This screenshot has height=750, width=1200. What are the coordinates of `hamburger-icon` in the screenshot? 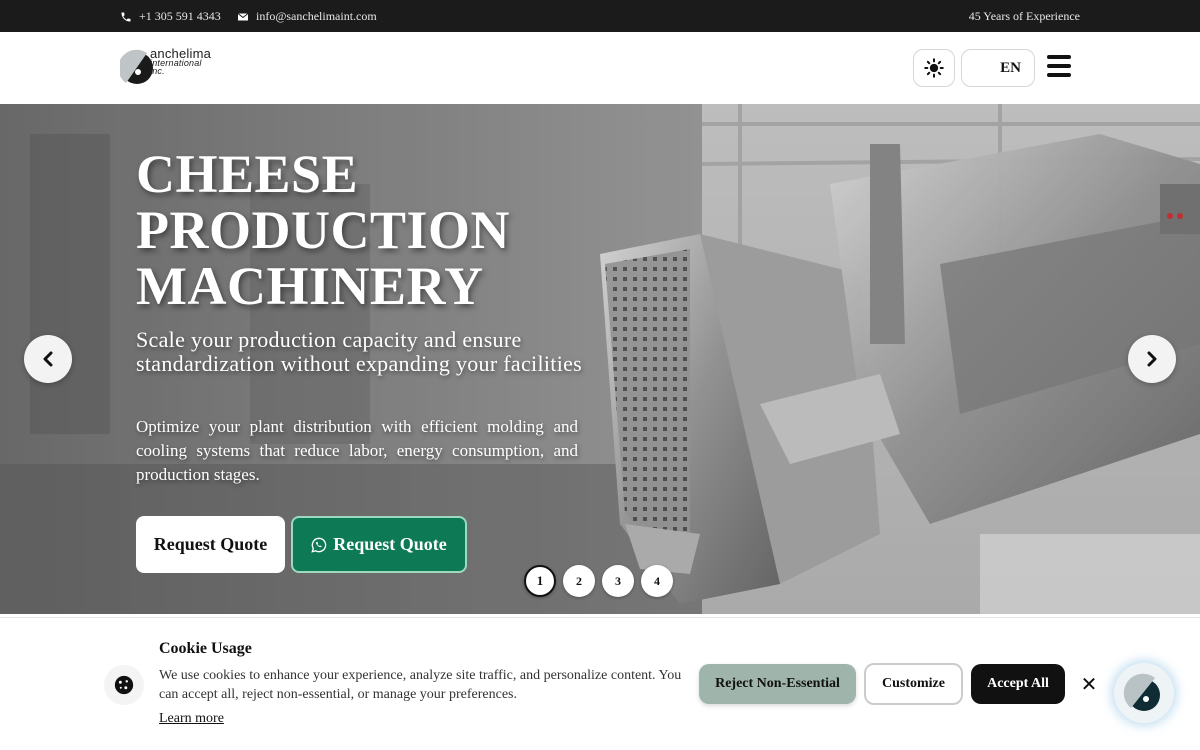 It's located at (1059, 57).